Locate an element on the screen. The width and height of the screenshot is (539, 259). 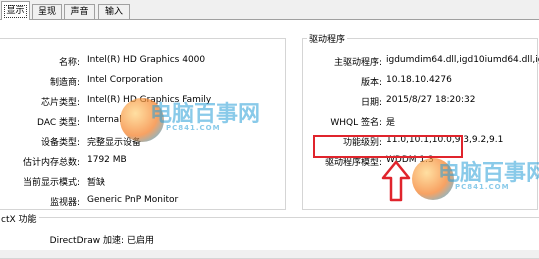
chip-type-label: 芯片类型: is located at coordinates (60, 103).